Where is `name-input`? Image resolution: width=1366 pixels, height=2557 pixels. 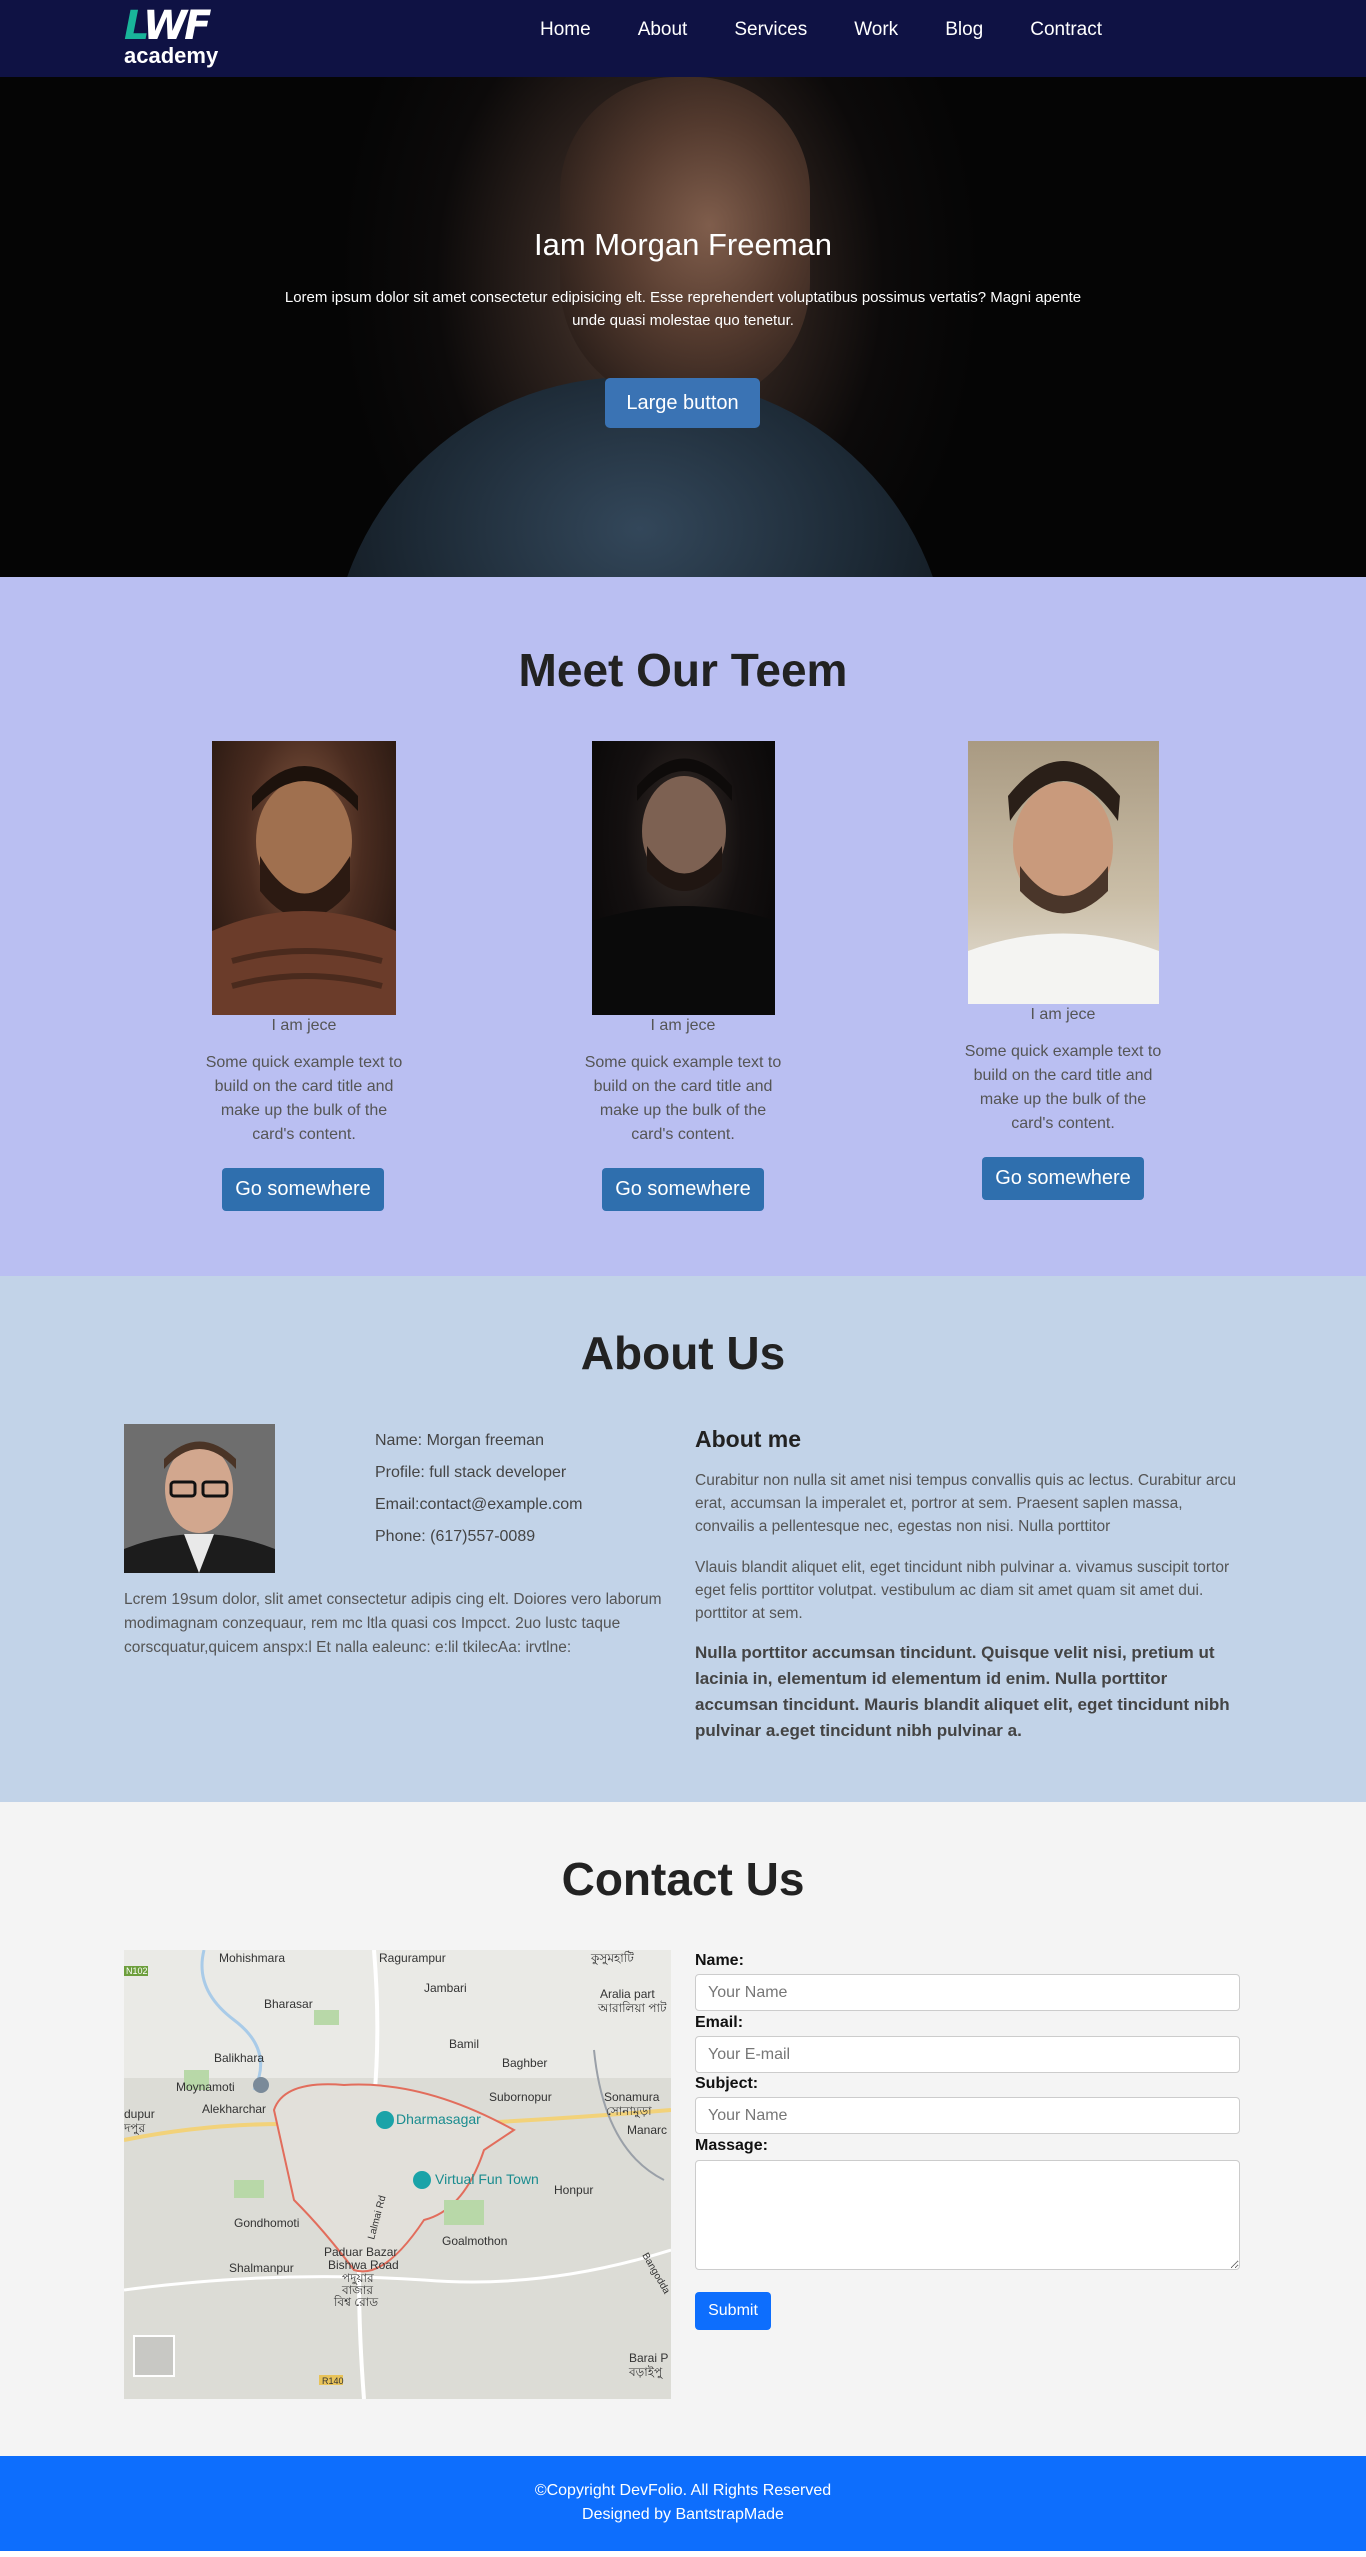
name-input is located at coordinates (967, 1992).